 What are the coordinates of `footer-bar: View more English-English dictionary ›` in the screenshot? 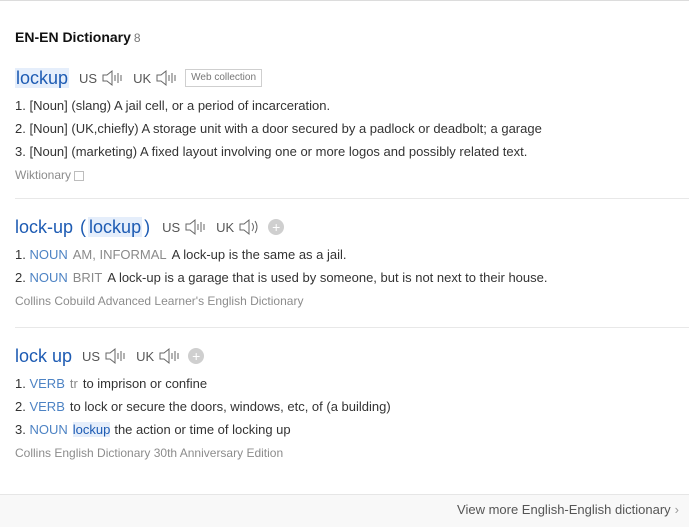 It's located at (344, 510).